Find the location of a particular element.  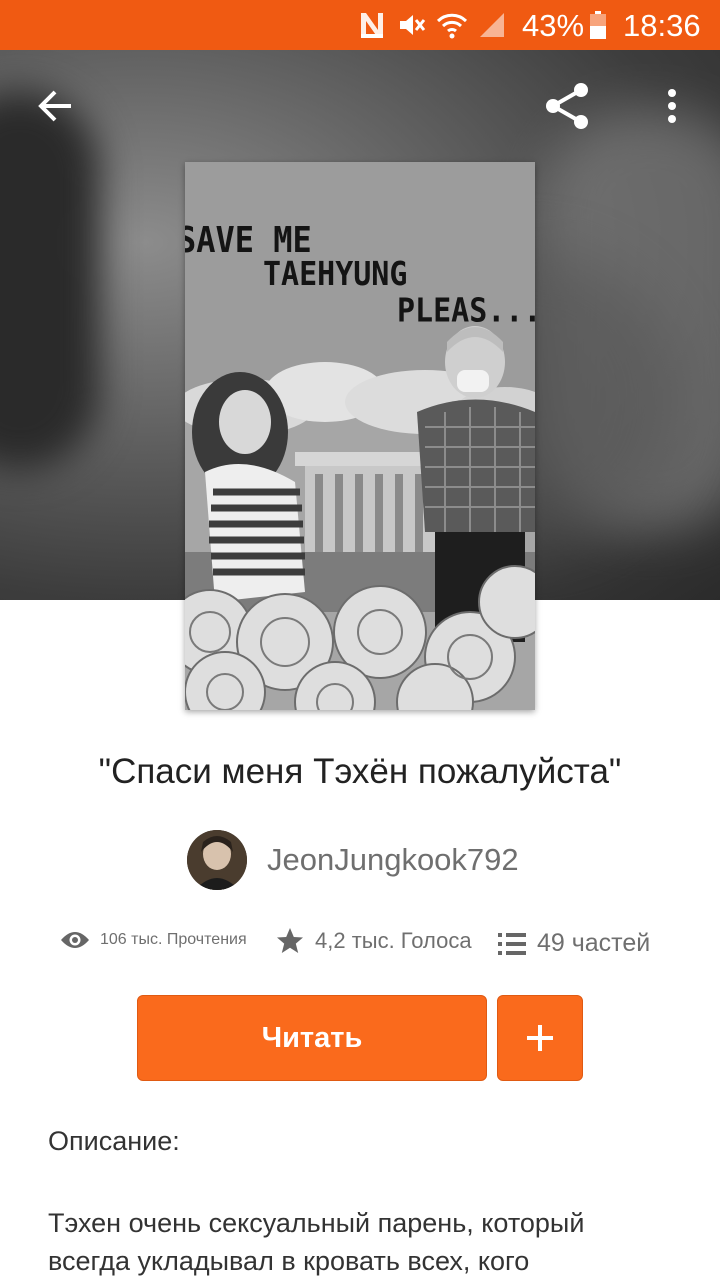

battery-icon is located at coordinates (598, 25).